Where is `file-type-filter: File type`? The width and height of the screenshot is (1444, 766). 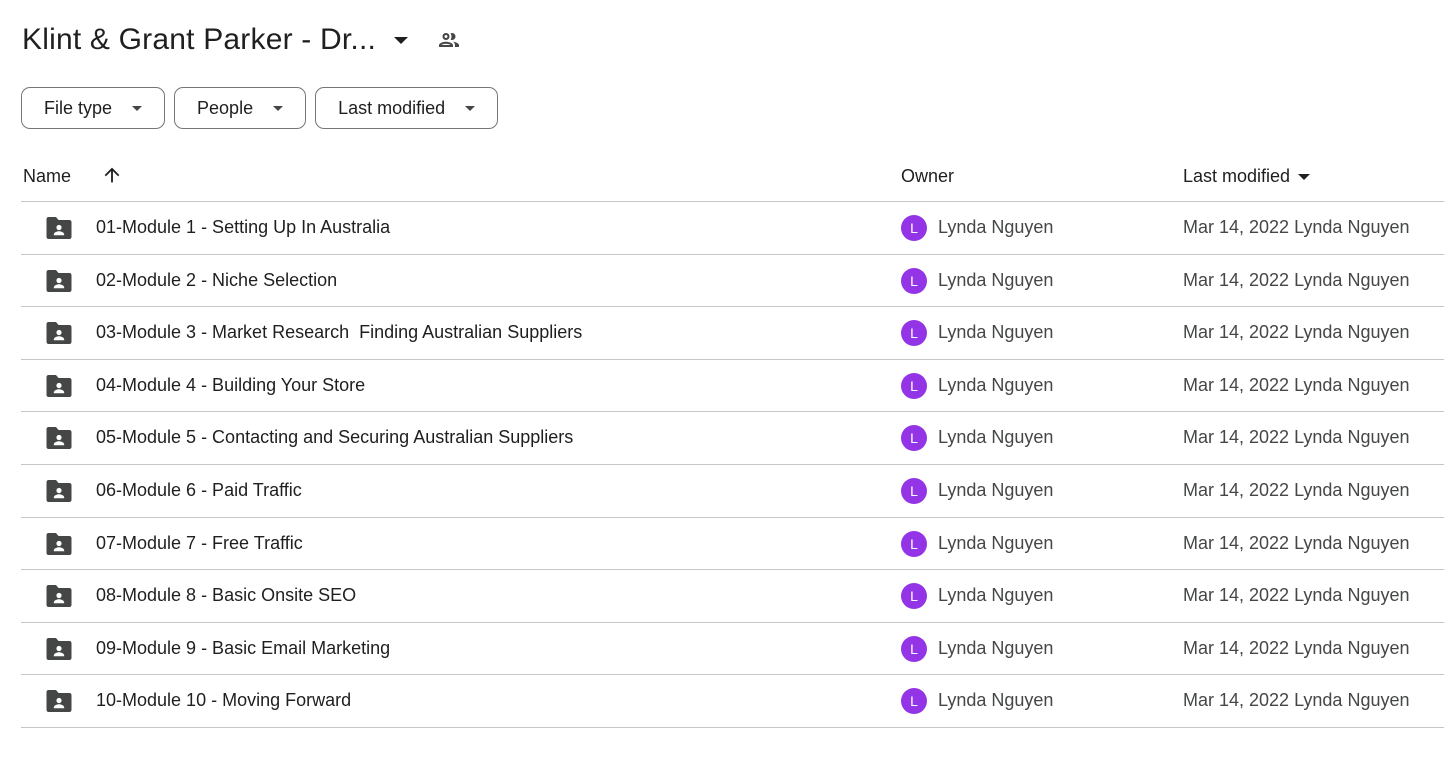
file-type-filter: File type is located at coordinates (93, 108).